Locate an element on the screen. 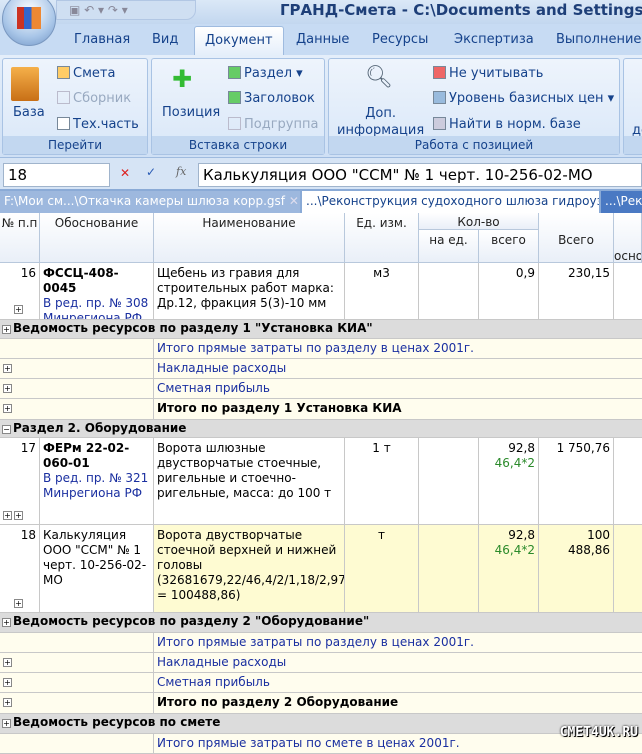 The height and width of the screenshot is (754, 642). summary-row: + Итого по разделу 2 Оборудование is located at coordinates (321, 703).